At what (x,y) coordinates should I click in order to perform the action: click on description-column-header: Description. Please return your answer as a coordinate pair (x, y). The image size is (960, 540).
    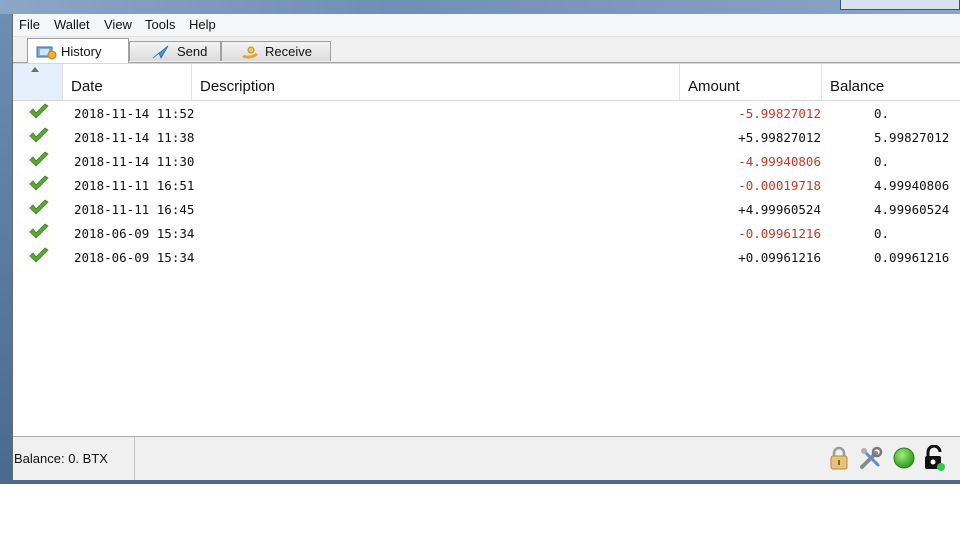
    Looking at the image, I should click on (436, 82).